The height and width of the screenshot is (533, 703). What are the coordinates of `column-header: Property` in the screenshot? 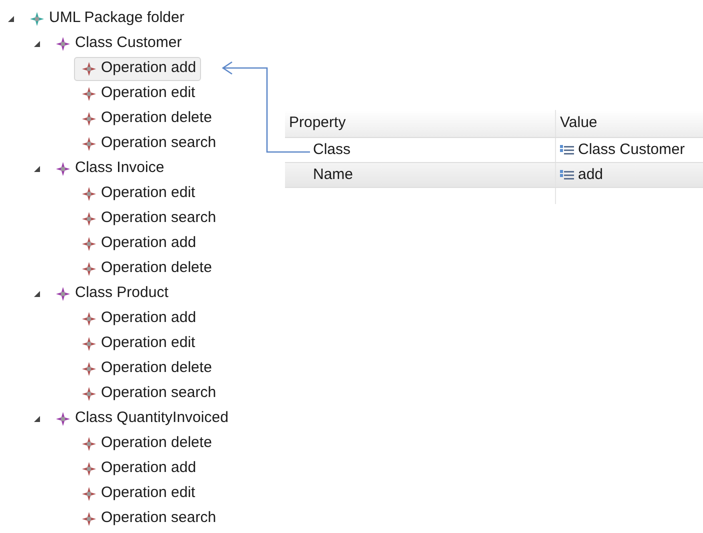 It's located at (420, 123).